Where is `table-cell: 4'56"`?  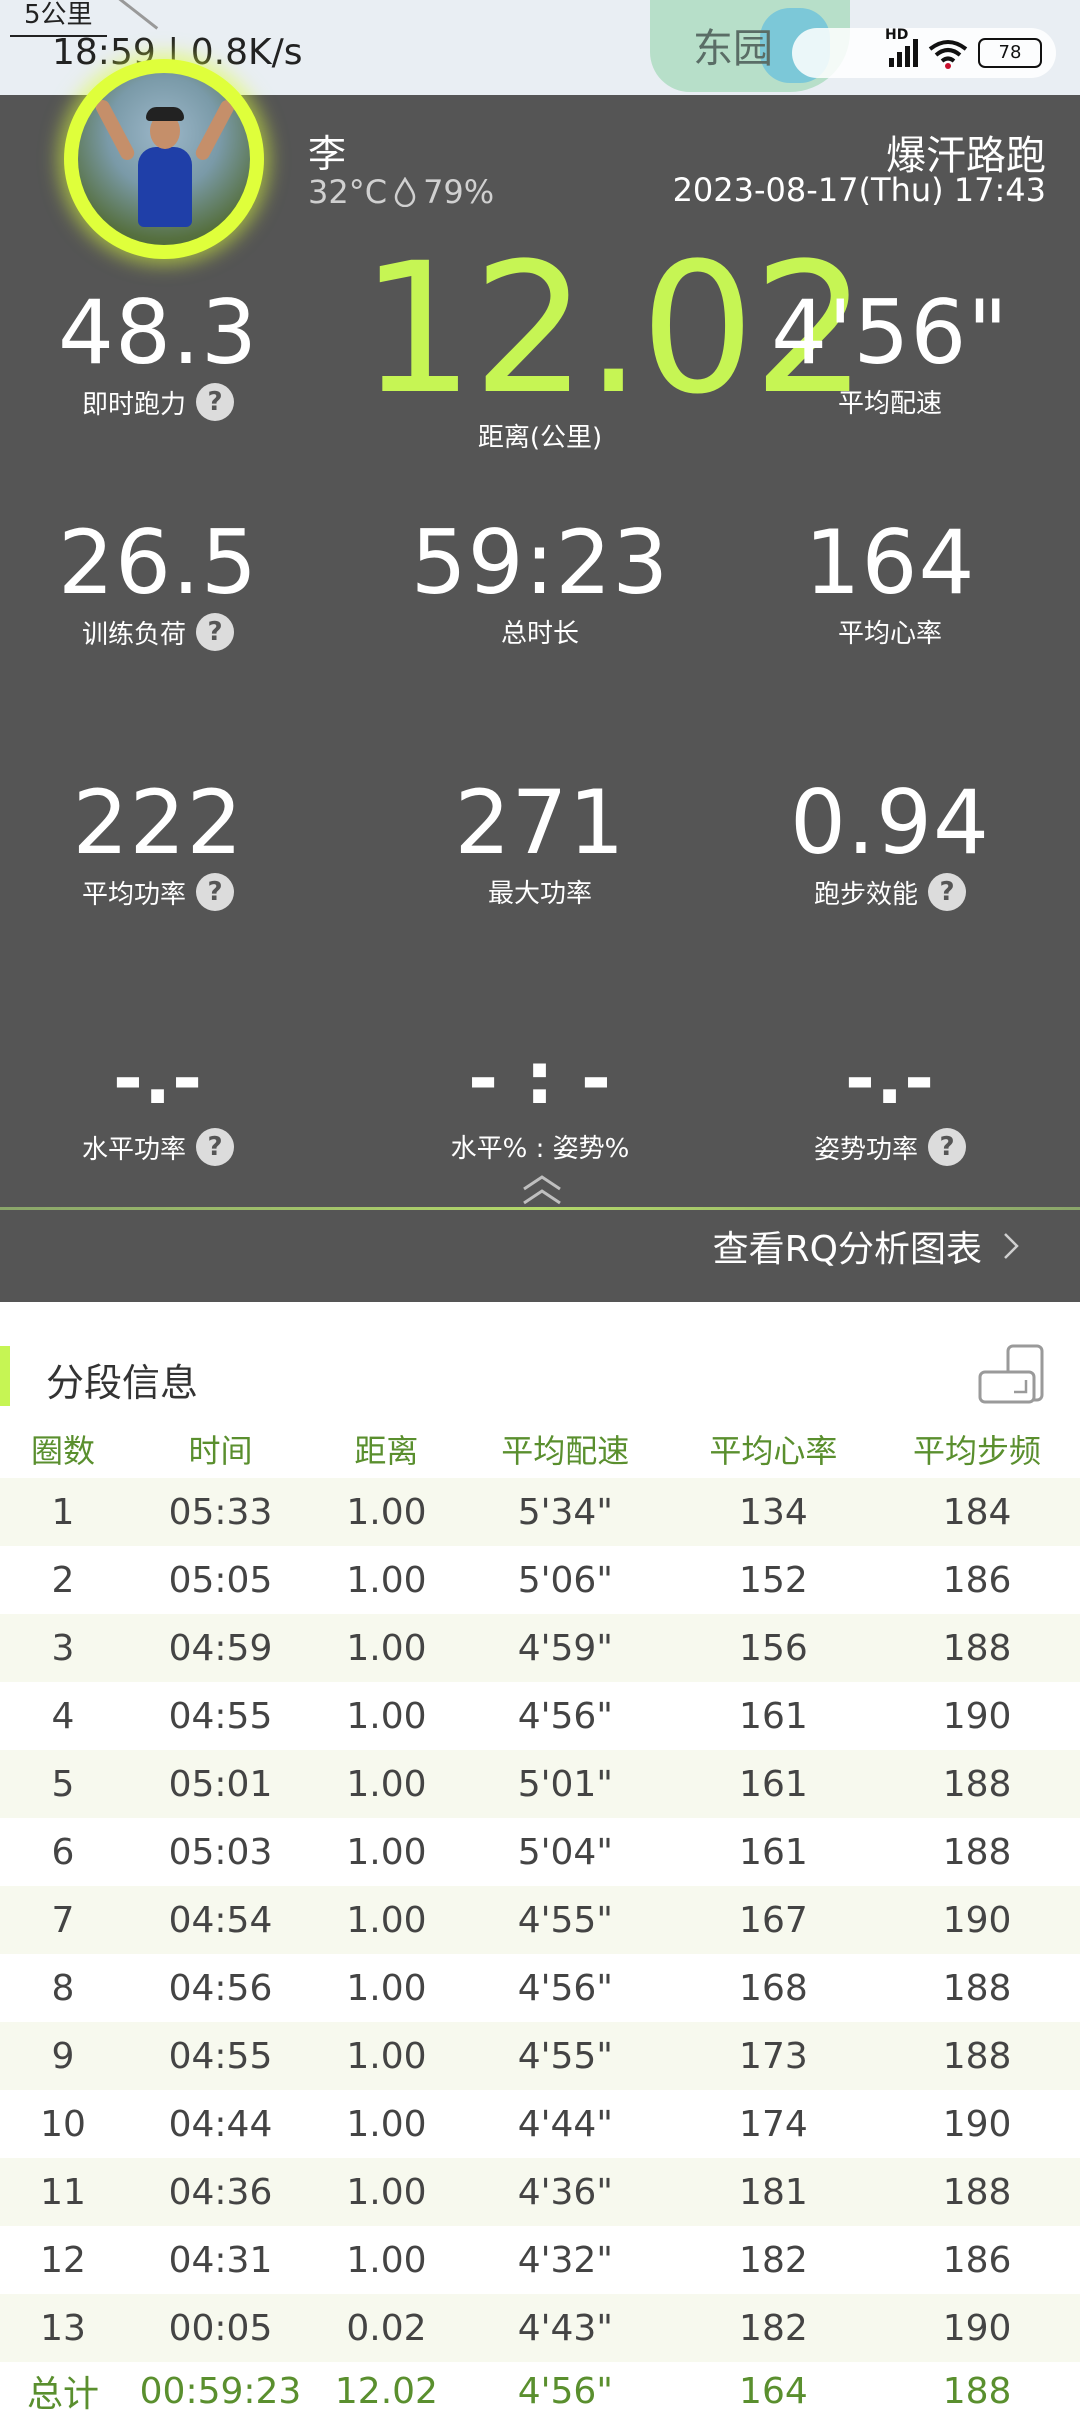
table-cell: 4'56" is located at coordinates (565, 1716).